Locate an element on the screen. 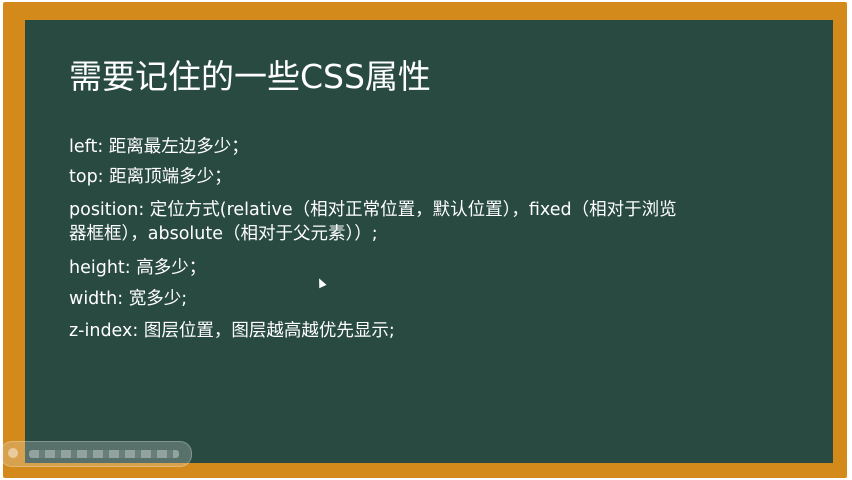  play-dot-icon is located at coordinates (13, 453).